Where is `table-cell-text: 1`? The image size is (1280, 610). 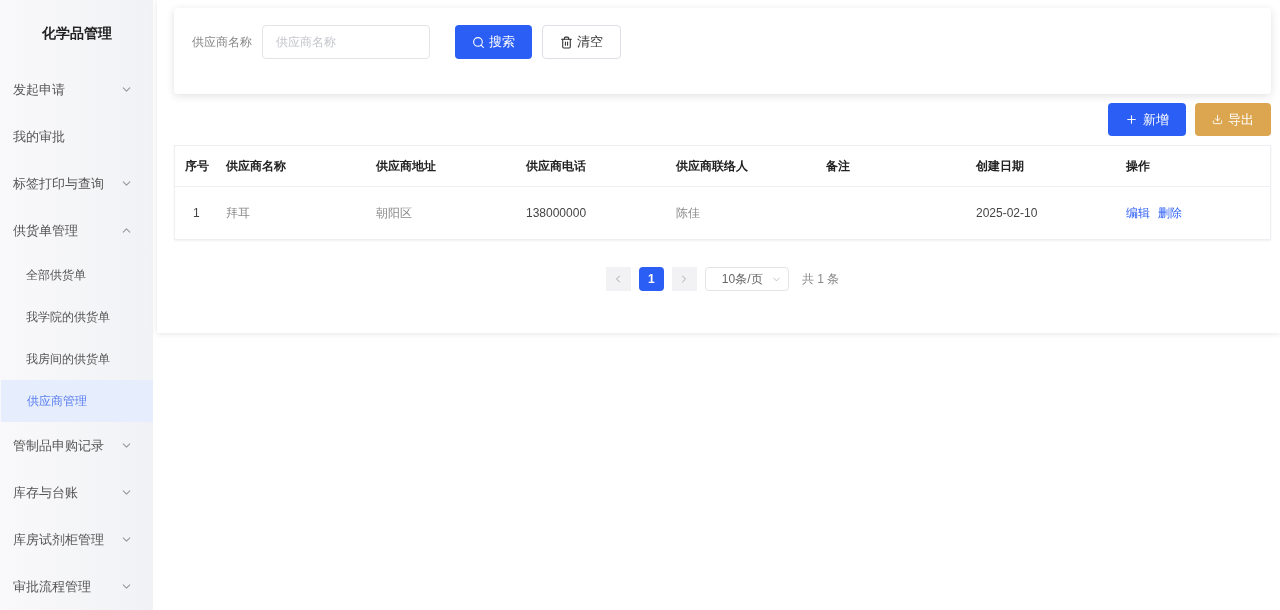 table-cell-text: 1 is located at coordinates (196, 213).